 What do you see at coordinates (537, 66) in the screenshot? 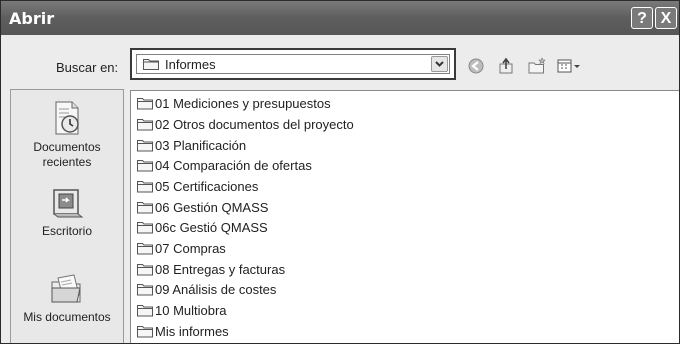
I see `new-folder-icon` at bounding box center [537, 66].